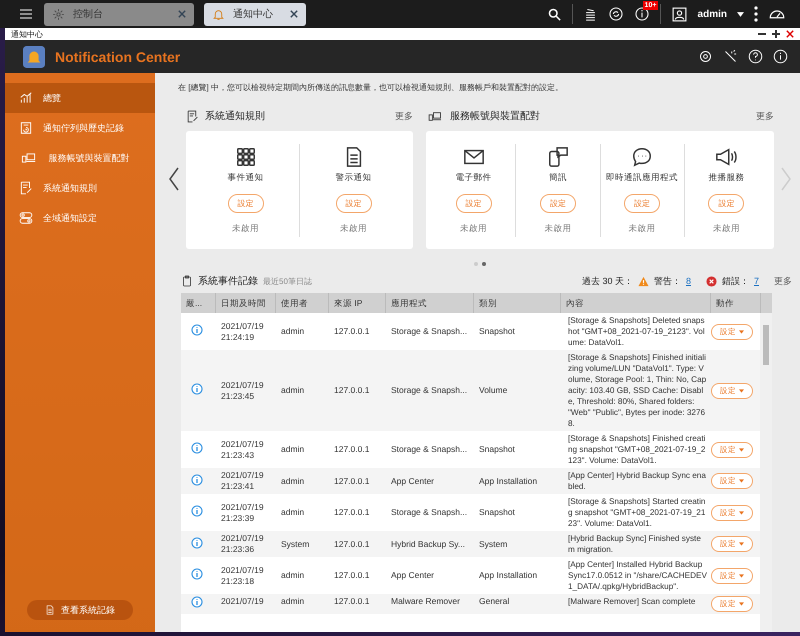  I want to click on log-subtitle: 最近50筆日誌, so click(288, 281).